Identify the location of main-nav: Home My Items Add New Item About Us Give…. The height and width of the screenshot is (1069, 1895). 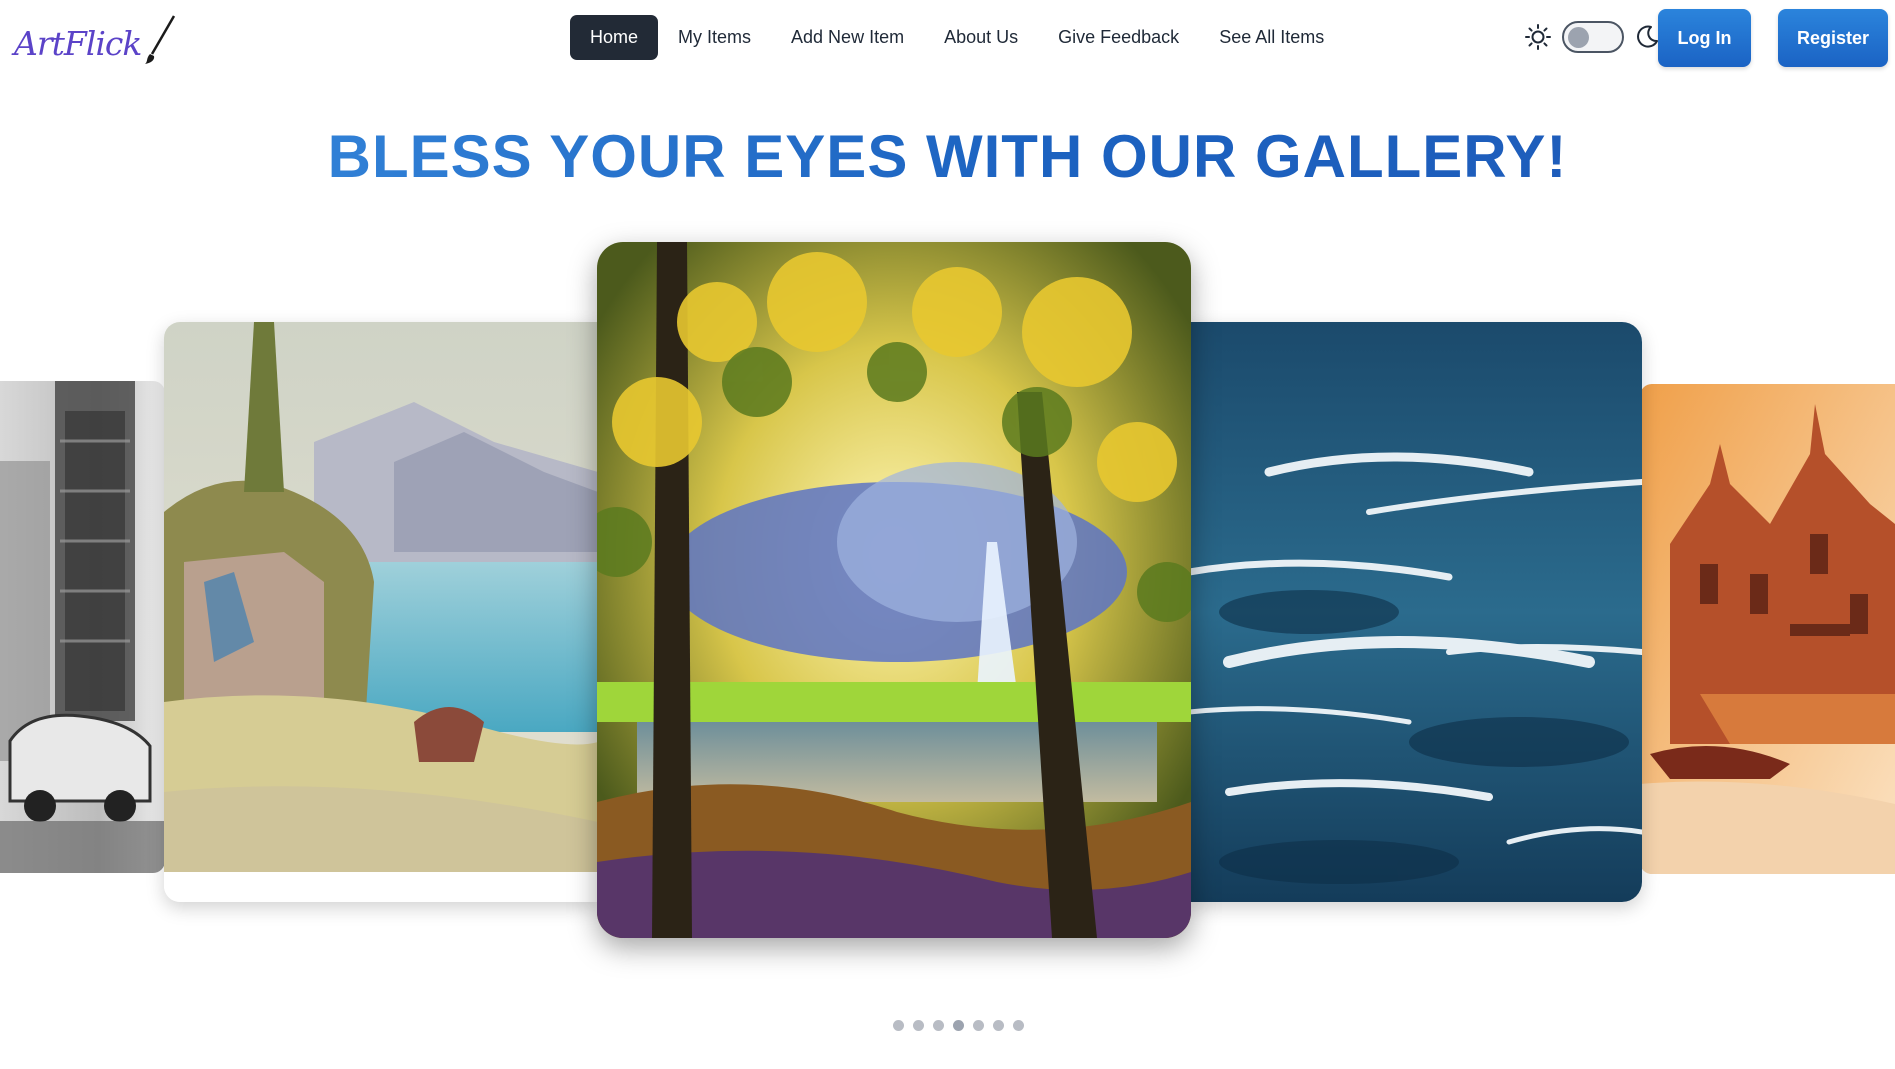
(957, 37).